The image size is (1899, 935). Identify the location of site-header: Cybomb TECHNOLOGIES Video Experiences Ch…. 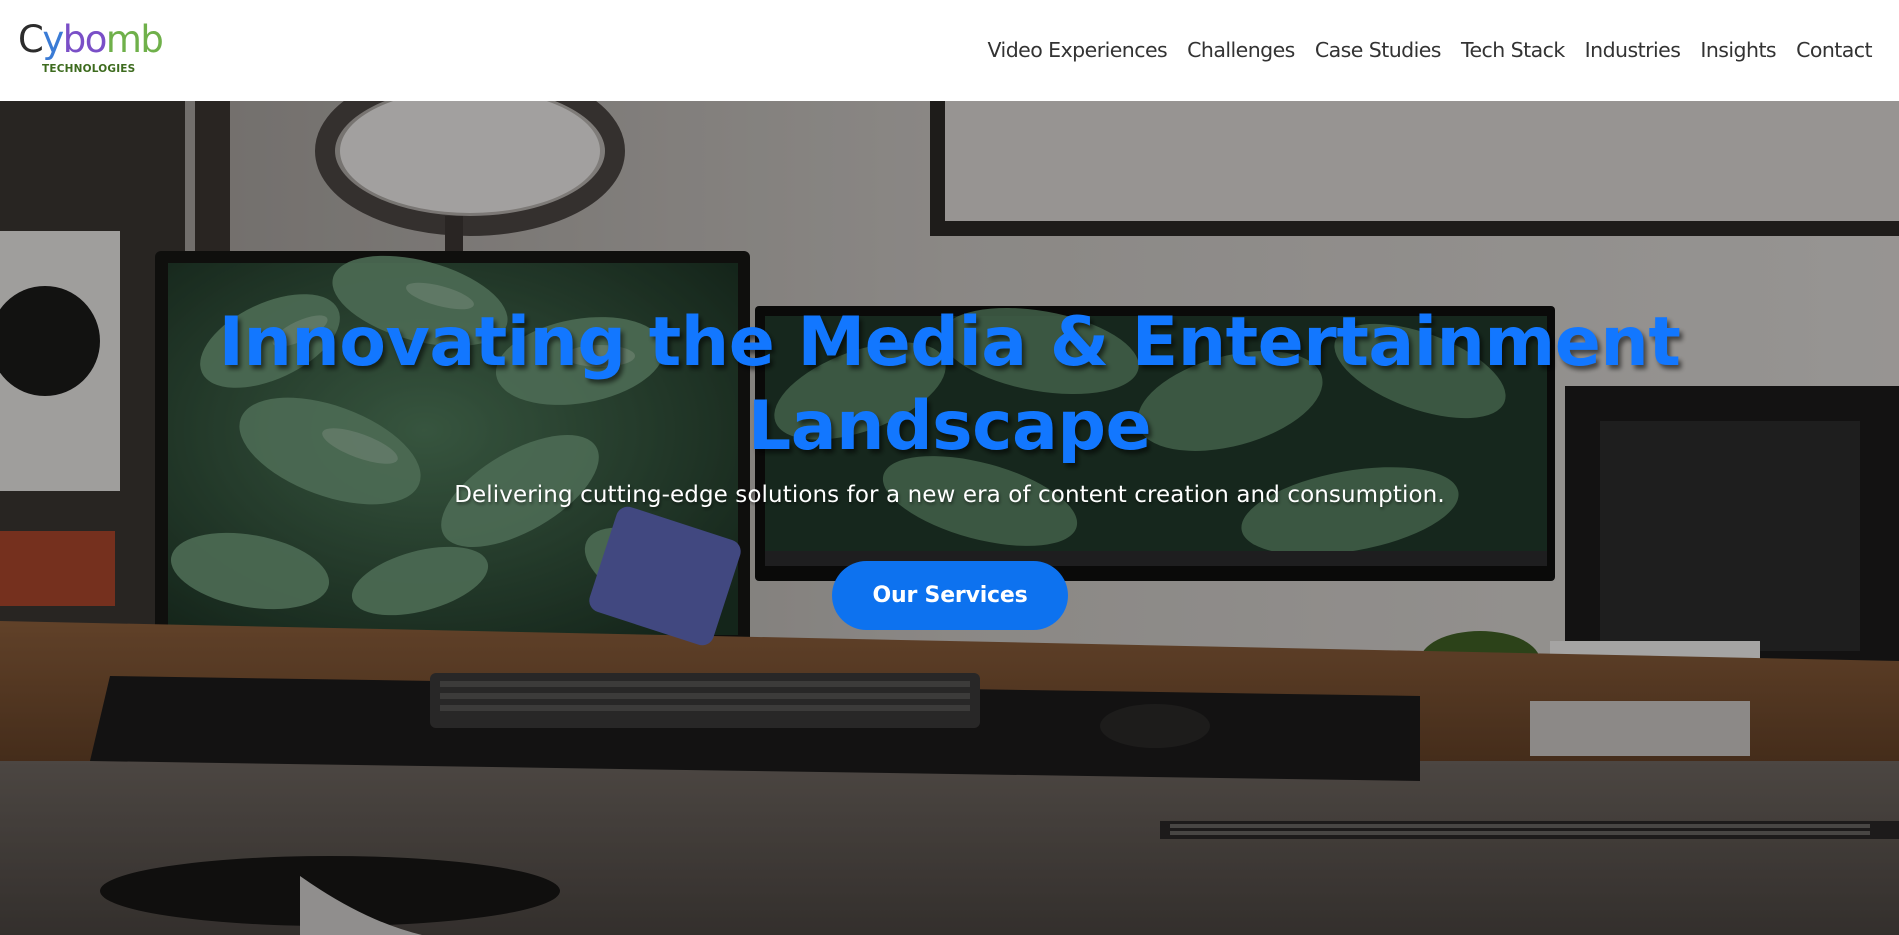
(949, 50).